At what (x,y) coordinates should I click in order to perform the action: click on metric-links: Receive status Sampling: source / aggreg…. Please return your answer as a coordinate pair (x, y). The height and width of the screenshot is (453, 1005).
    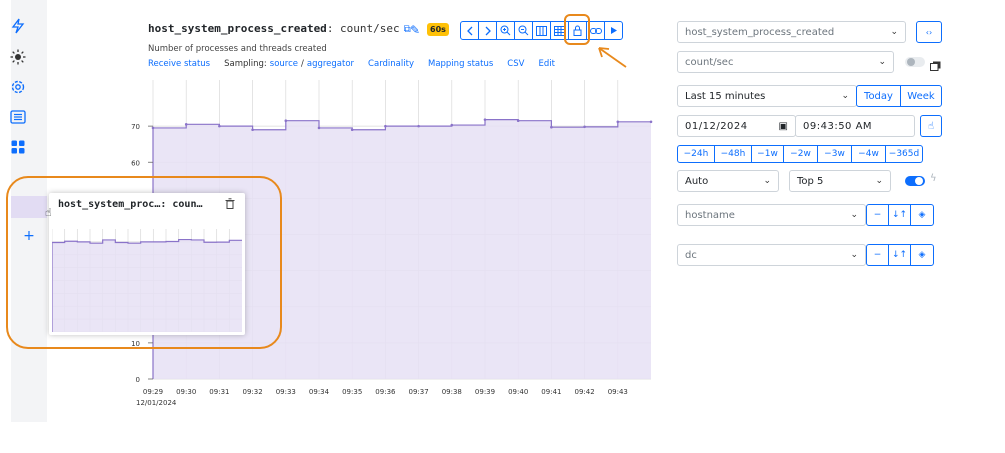
    Looking at the image, I should click on (358, 64).